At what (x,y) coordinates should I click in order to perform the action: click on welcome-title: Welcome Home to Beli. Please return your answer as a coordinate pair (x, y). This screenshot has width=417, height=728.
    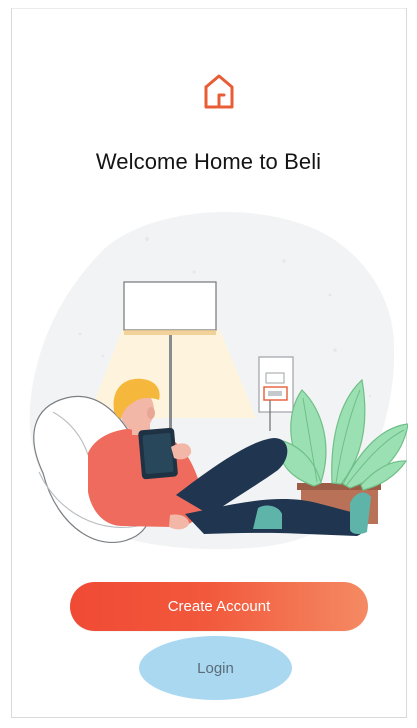
    Looking at the image, I should click on (208, 161).